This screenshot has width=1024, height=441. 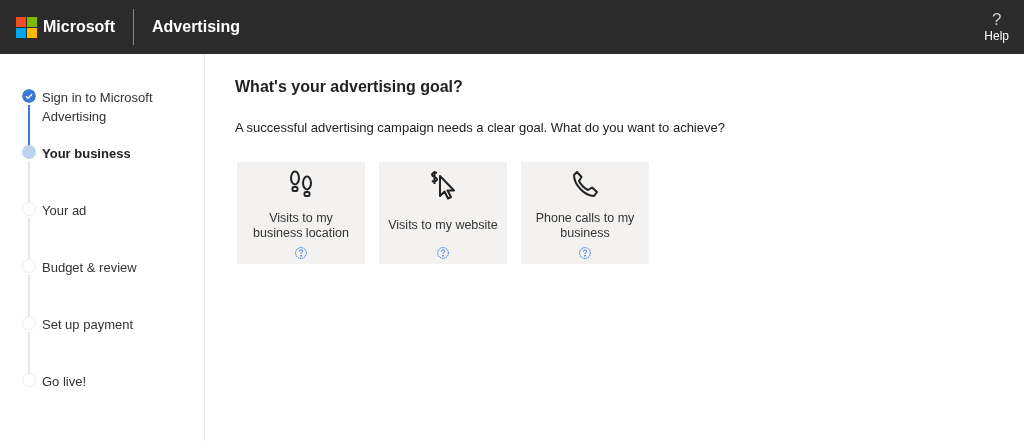 I want to click on footprints-icon, so click(x=301, y=185).